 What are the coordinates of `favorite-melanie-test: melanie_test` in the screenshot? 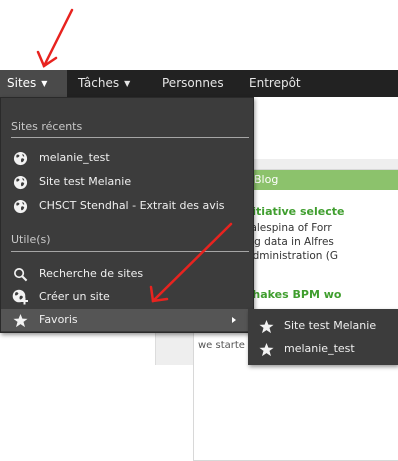 It's located at (323, 349).